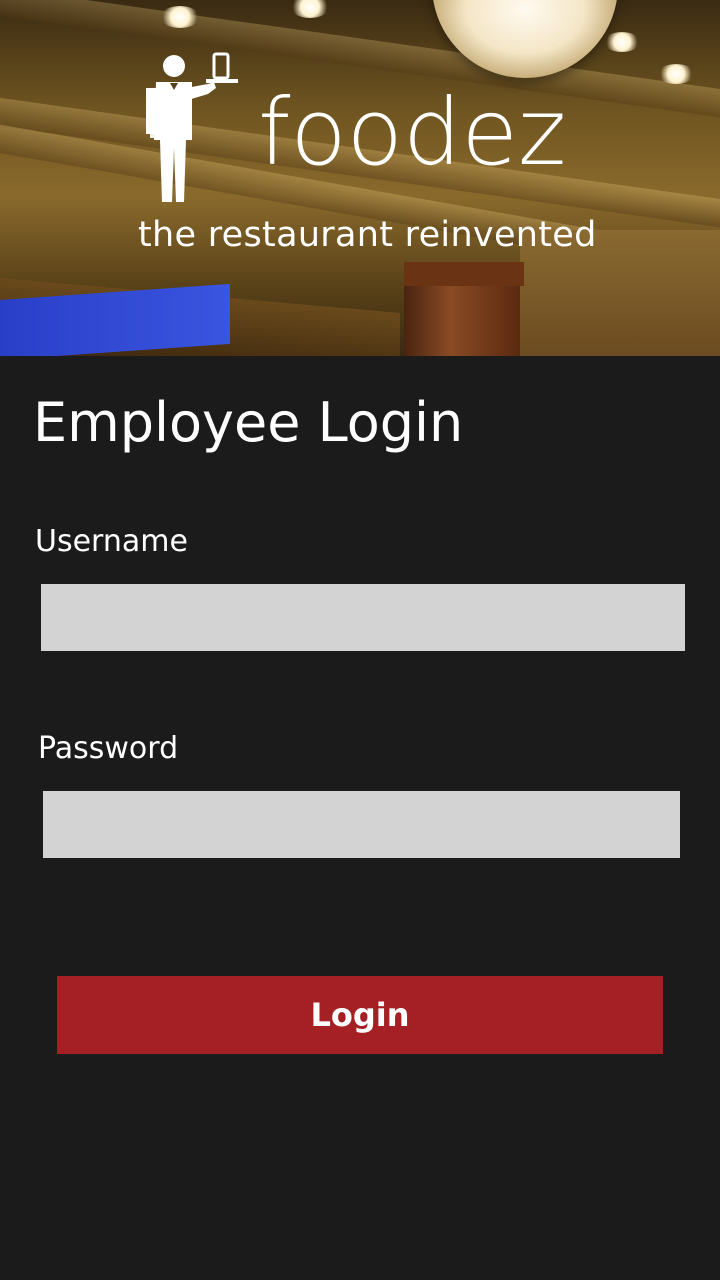 The height and width of the screenshot is (1280, 720). I want to click on password-label: Password, so click(108, 748).